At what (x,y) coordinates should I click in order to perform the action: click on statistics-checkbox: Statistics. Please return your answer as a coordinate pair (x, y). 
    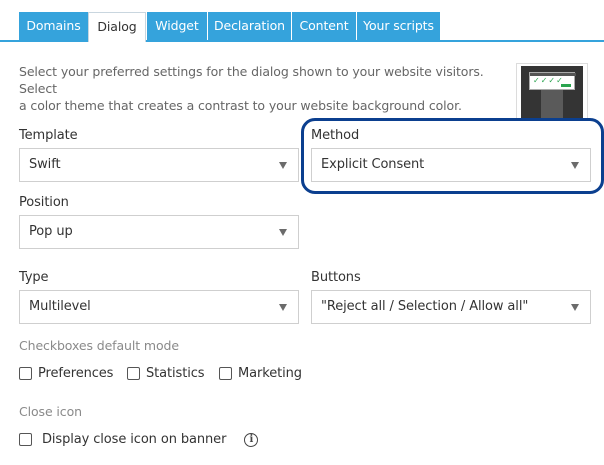
    Looking at the image, I should click on (166, 373).